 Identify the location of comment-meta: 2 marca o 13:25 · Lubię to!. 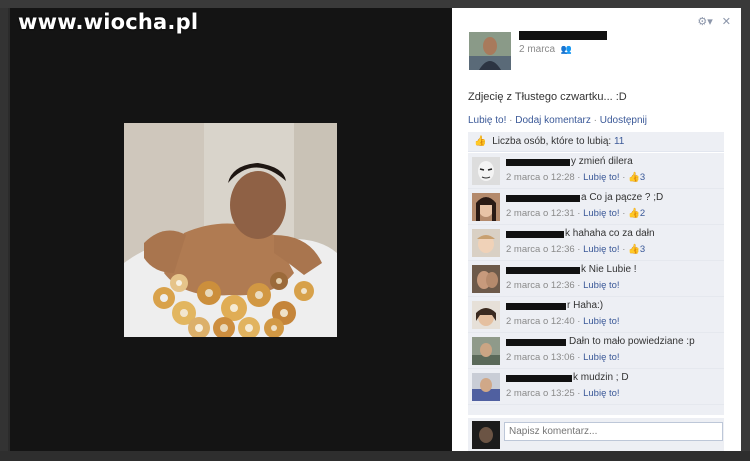
(563, 393).